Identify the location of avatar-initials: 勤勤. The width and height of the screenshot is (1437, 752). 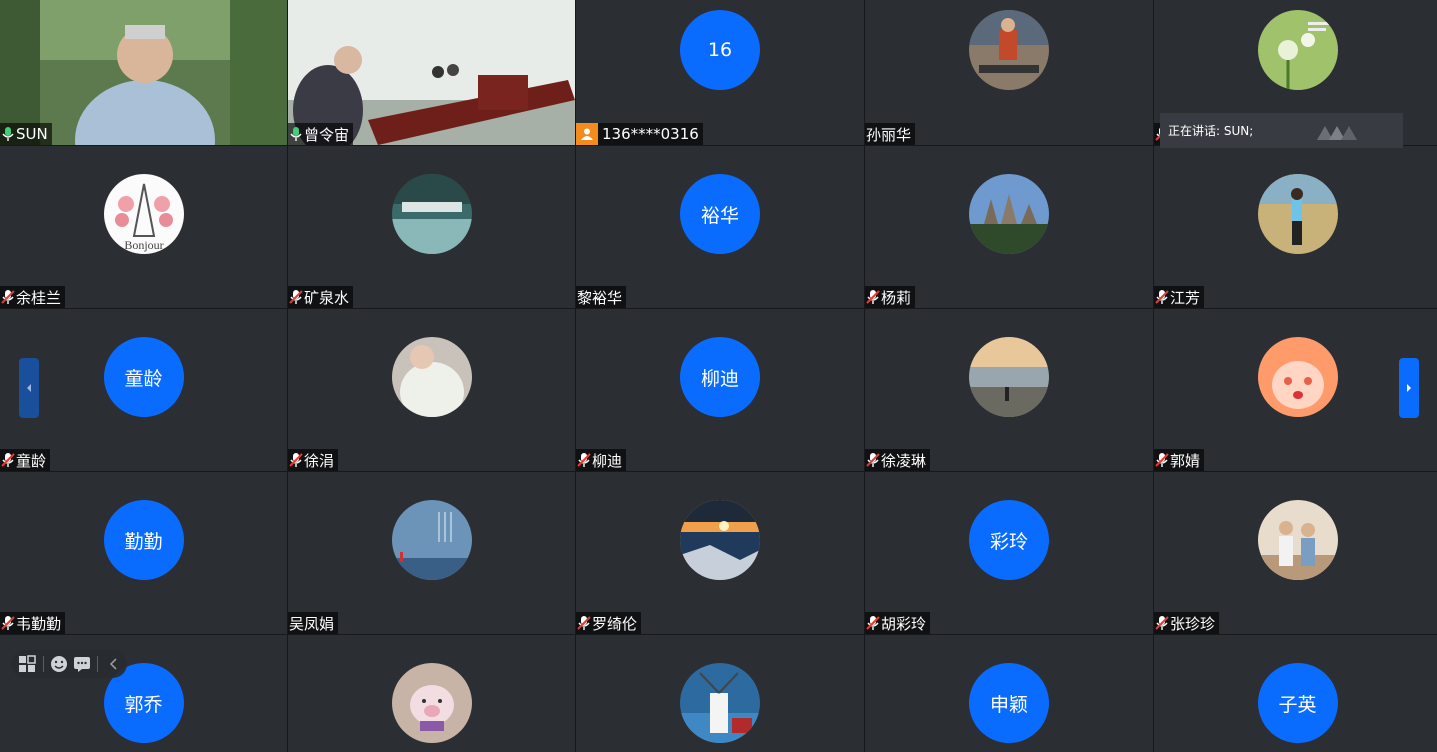
(143, 541).